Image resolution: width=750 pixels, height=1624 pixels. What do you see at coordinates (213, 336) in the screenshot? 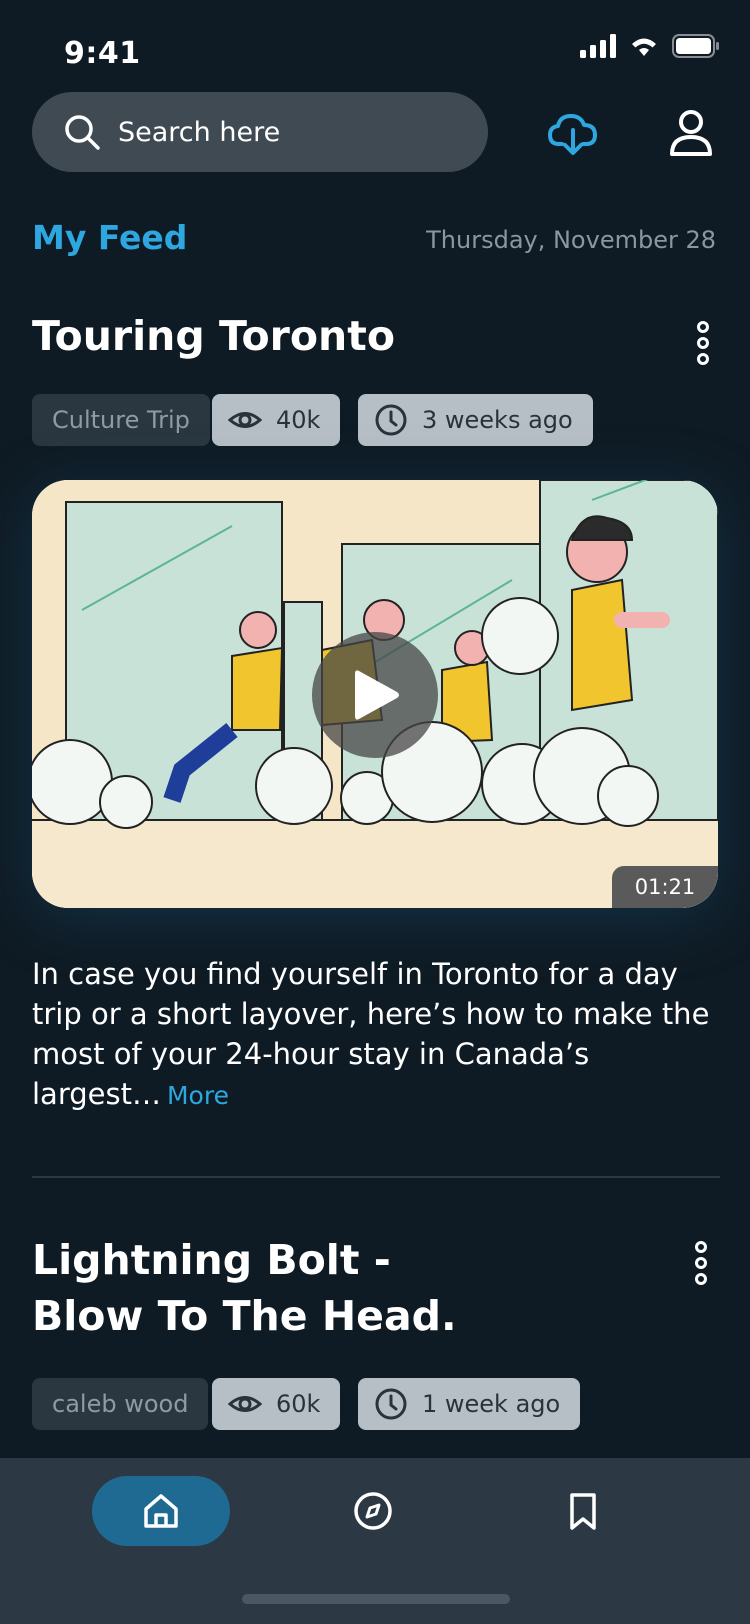
I see `post-title: Touring Toronto` at bounding box center [213, 336].